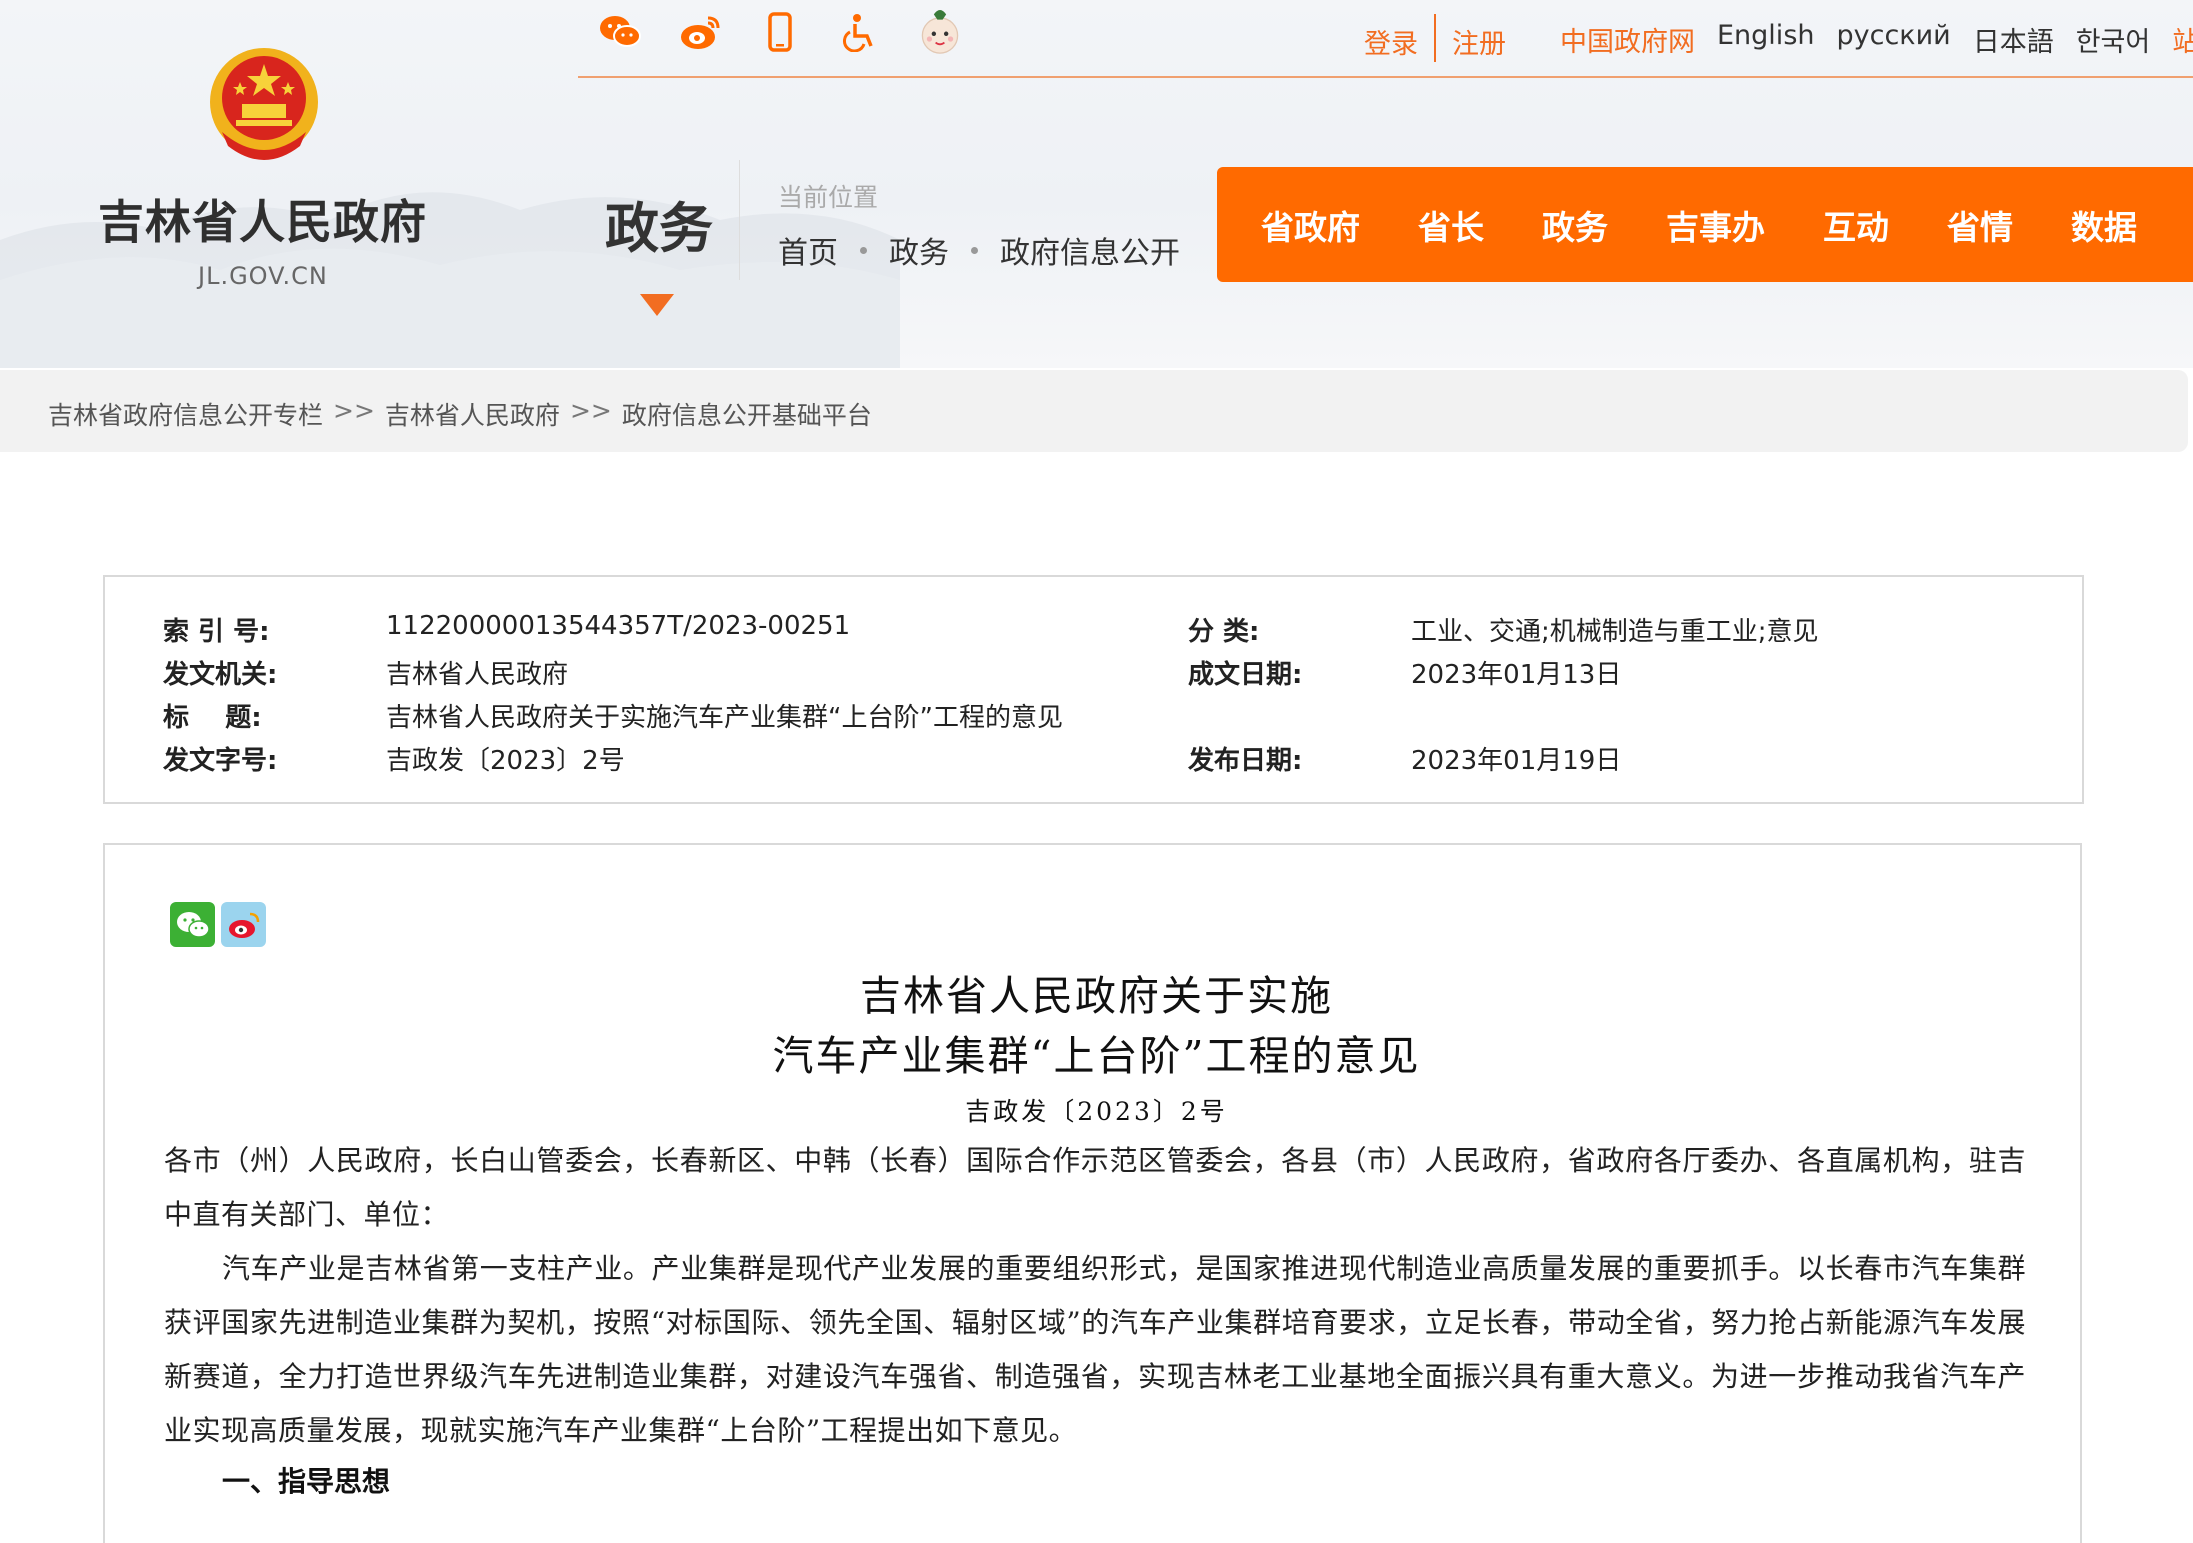  Describe the element at coordinates (263, 276) in the screenshot. I see `site-domain: JL.GOV.CN` at that location.